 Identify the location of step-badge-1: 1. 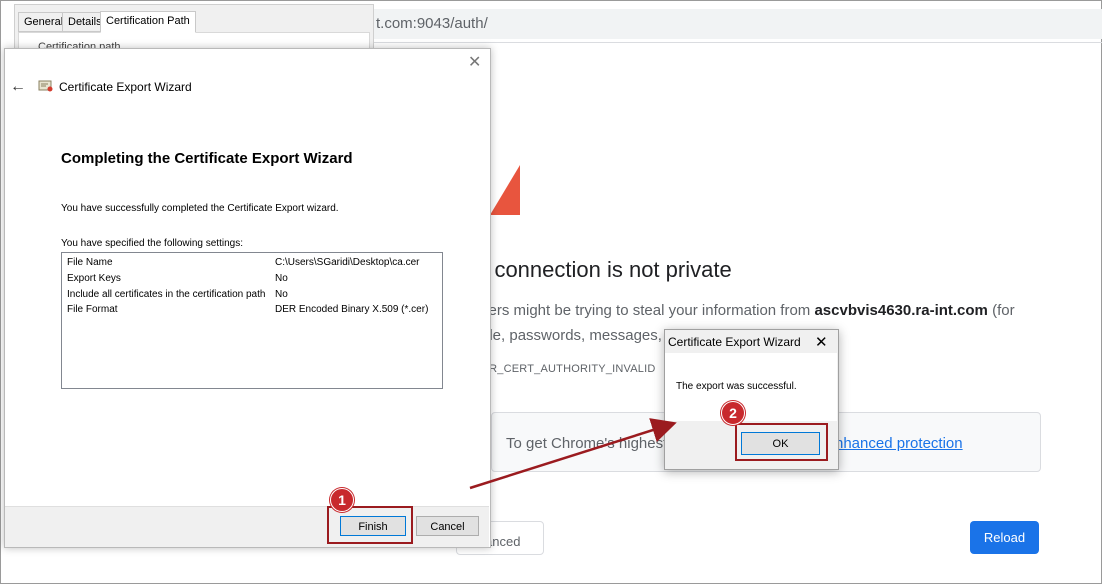
(342, 500).